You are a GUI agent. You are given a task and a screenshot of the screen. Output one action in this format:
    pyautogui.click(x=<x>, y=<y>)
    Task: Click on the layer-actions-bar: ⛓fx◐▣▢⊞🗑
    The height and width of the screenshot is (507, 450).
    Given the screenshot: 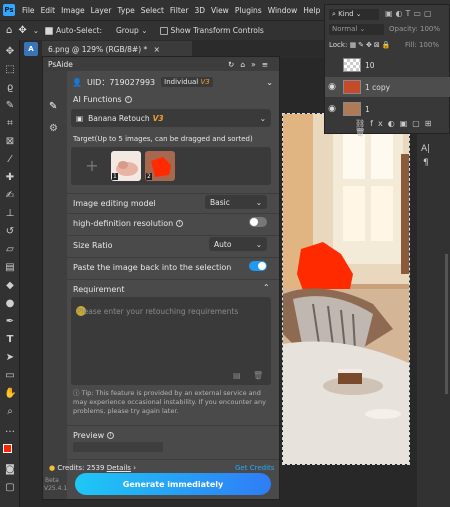 What is the action you would take?
    pyautogui.click(x=401, y=128)
    